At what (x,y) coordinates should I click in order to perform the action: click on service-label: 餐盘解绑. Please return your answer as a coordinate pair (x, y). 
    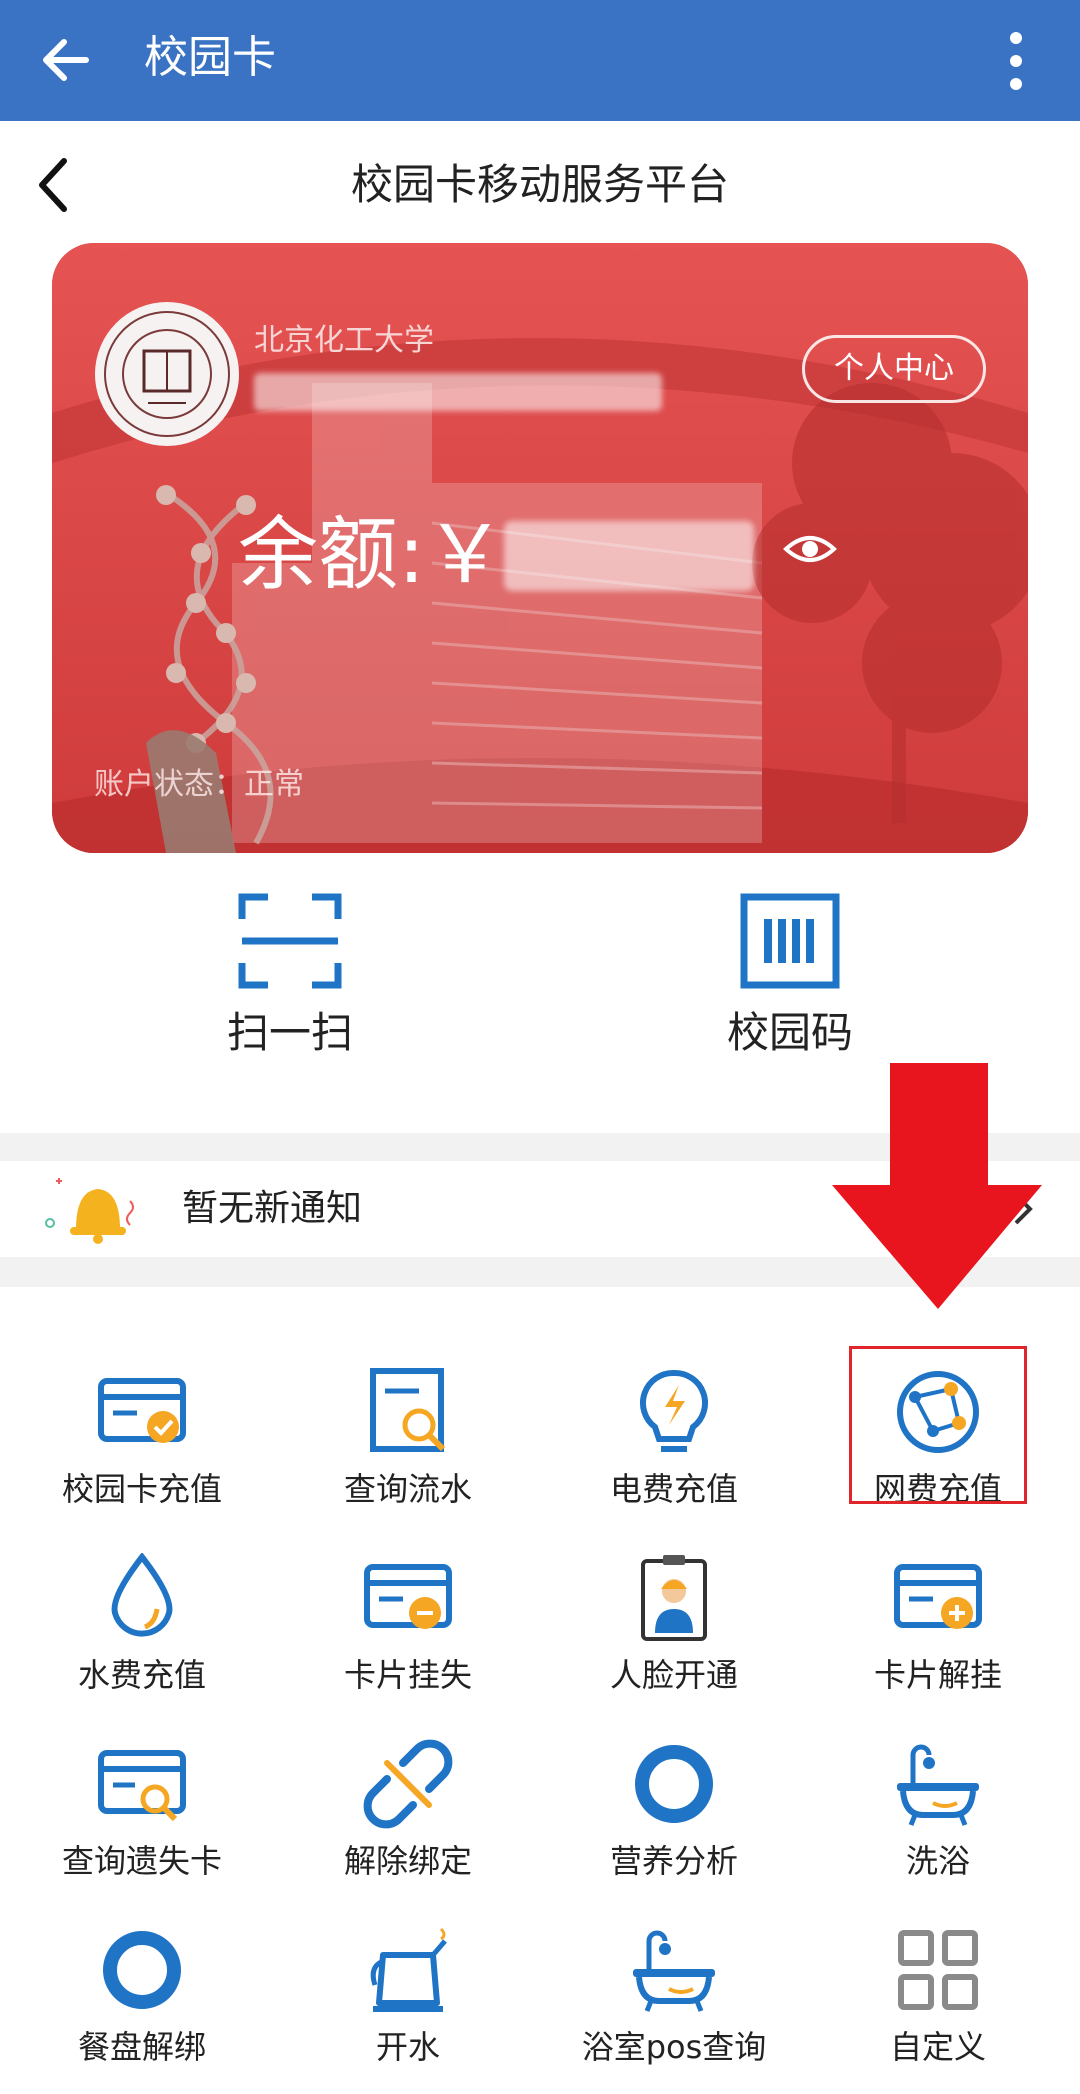
    Looking at the image, I should click on (141, 2047).